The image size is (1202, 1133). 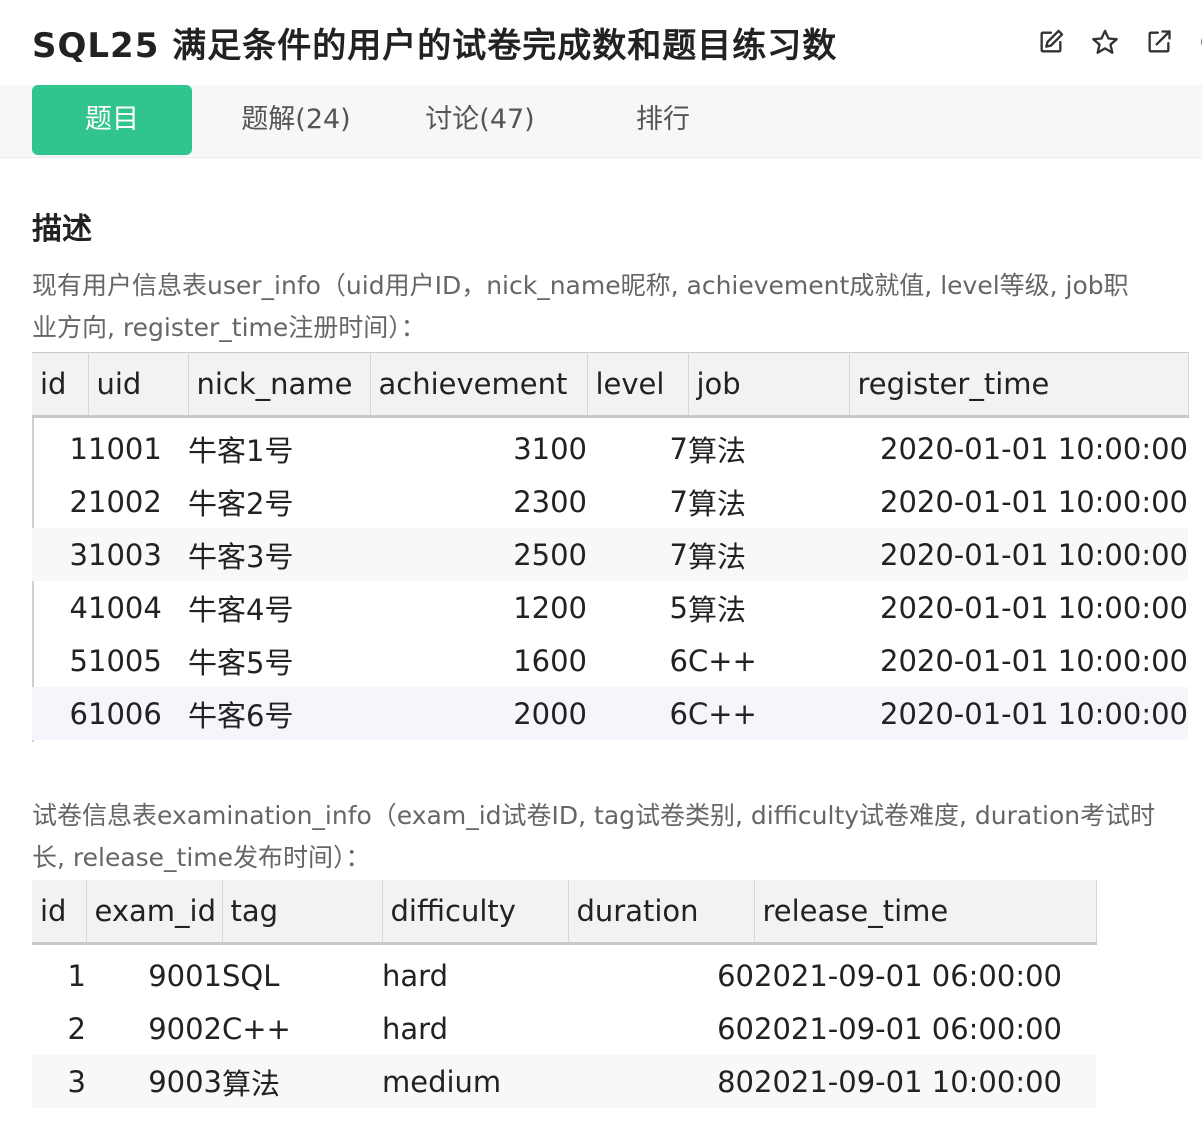 I want to click on column-header: tag, so click(x=302, y=912).